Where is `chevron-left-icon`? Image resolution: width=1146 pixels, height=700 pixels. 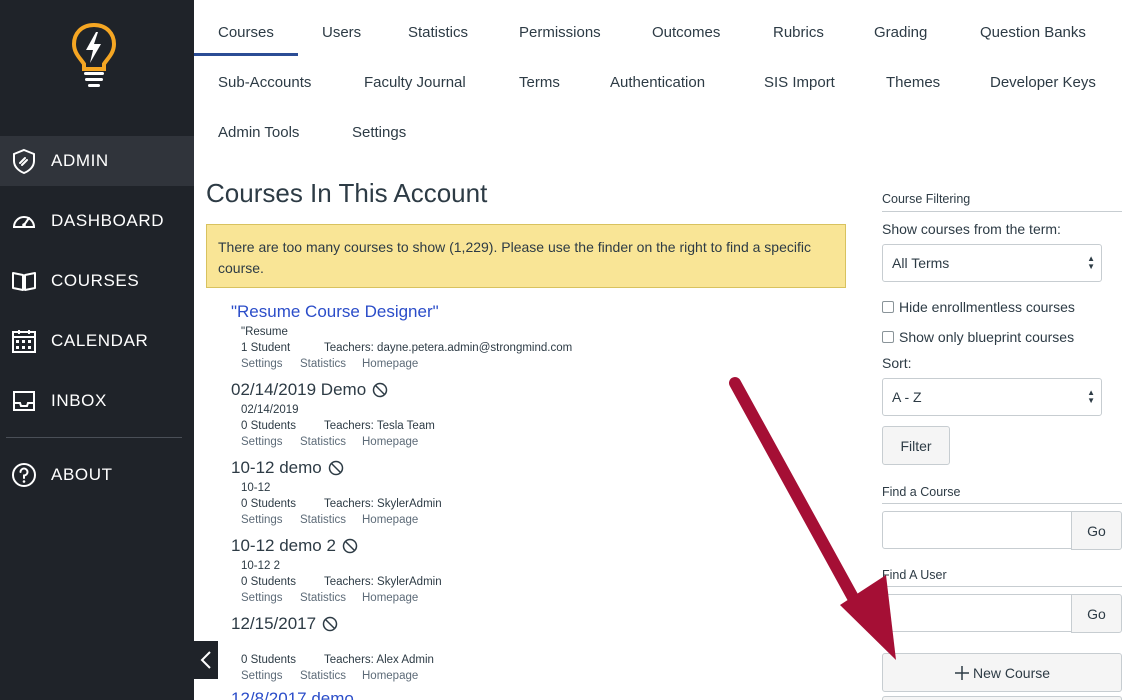 chevron-left-icon is located at coordinates (205, 660).